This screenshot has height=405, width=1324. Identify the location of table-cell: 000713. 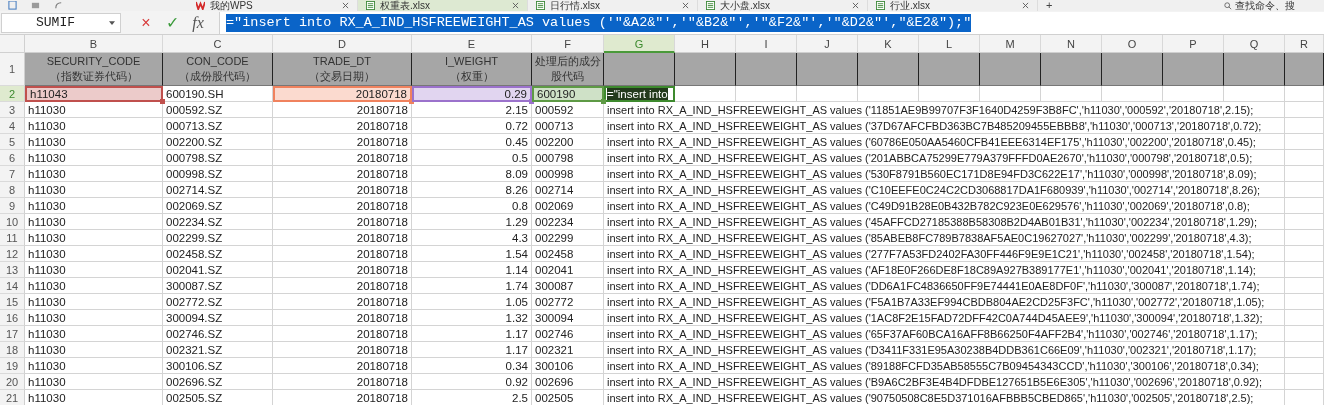
(568, 126).